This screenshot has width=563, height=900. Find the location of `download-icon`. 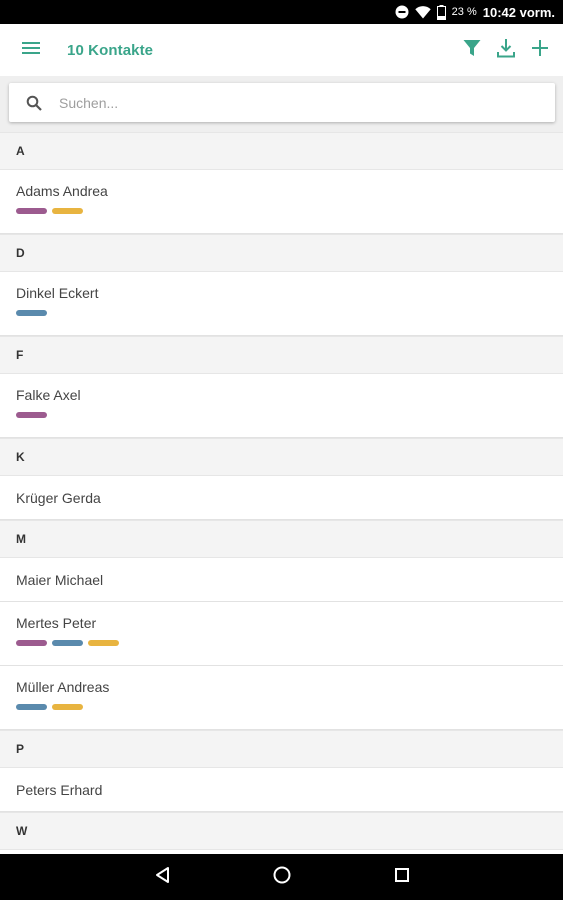

download-icon is located at coordinates (506, 50).